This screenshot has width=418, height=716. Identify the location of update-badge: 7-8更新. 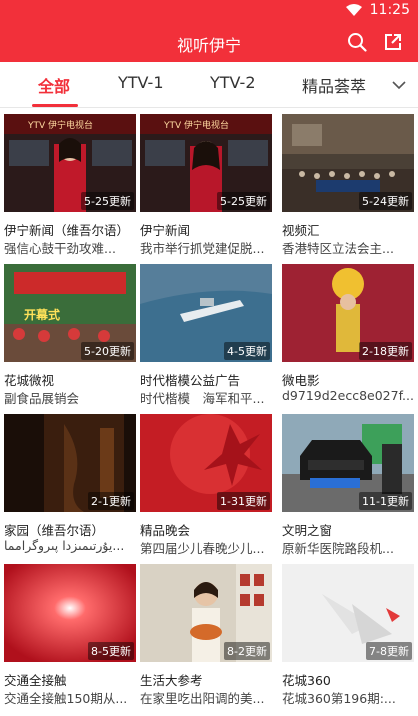
(389, 651).